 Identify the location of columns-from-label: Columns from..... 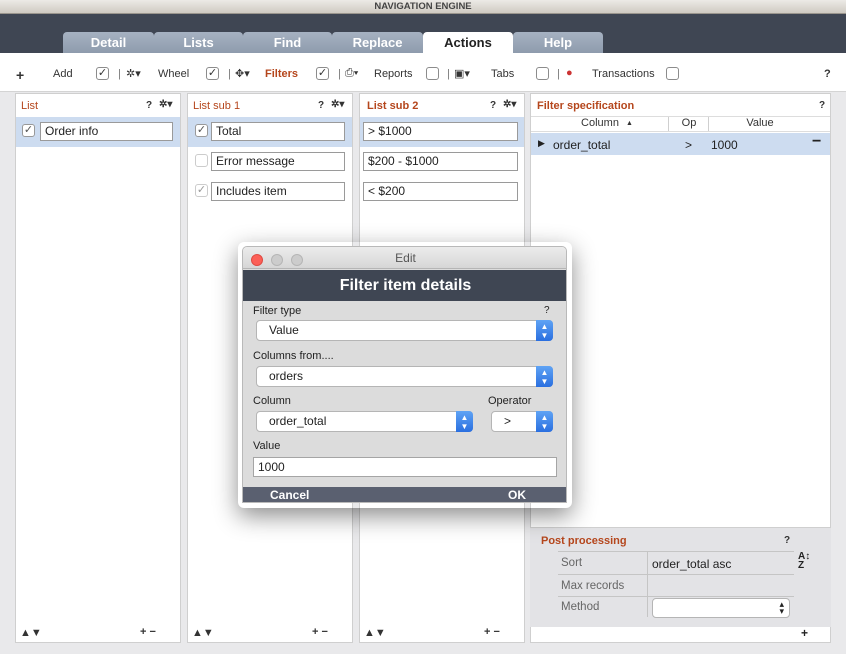
(293, 356).